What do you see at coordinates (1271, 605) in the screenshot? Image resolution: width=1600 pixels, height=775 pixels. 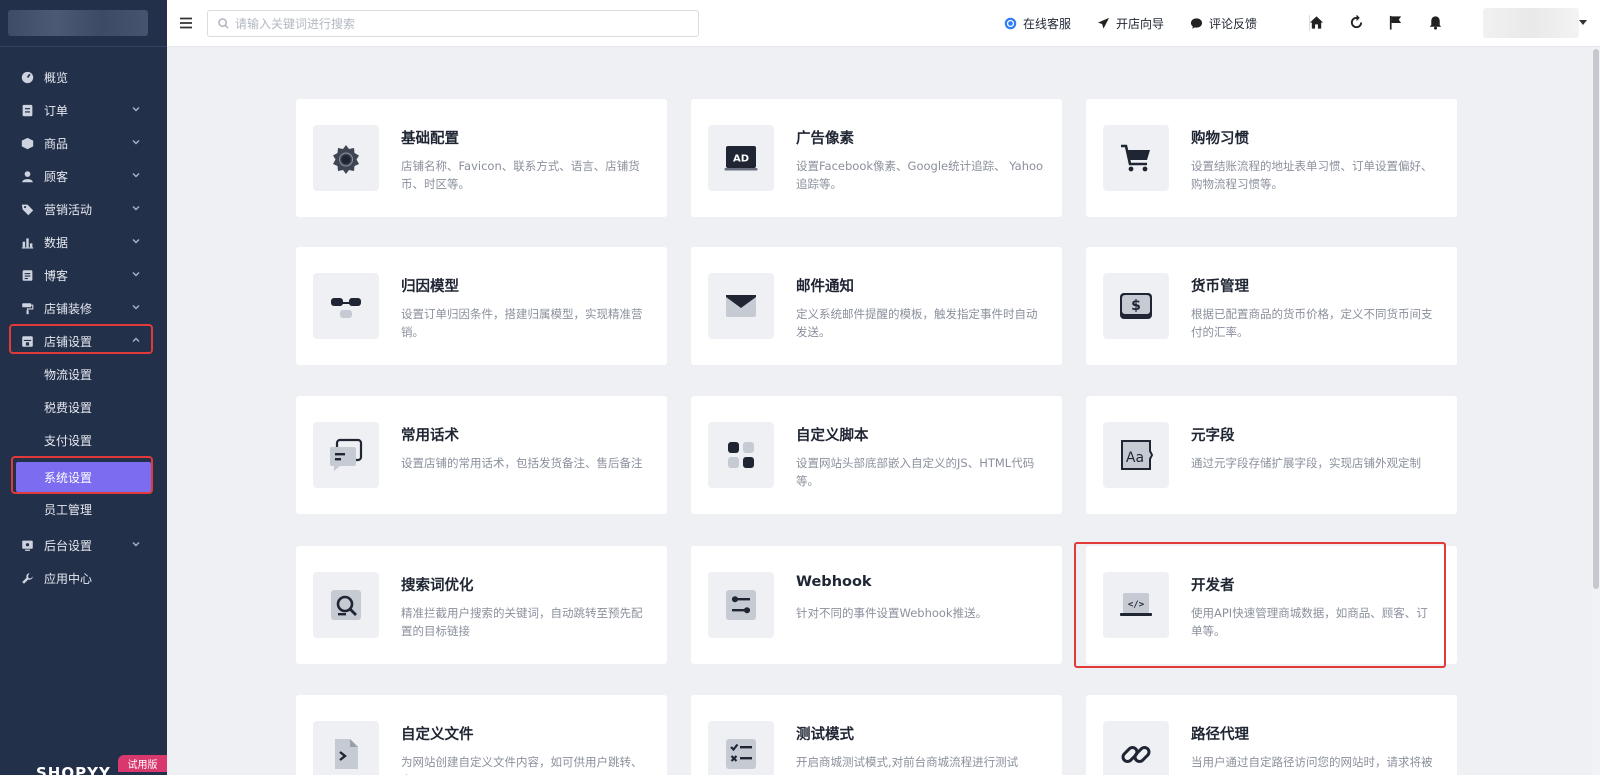 I see `card-developer: </> 开发者 使用API快速管理商城数据，如商品、顾客、订单等。` at bounding box center [1271, 605].